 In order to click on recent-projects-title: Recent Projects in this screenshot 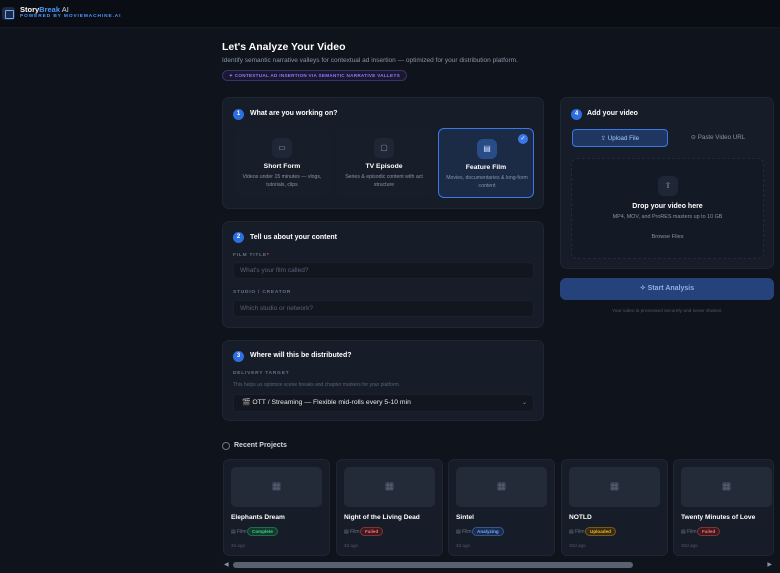, I will do `click(260, 445)`.